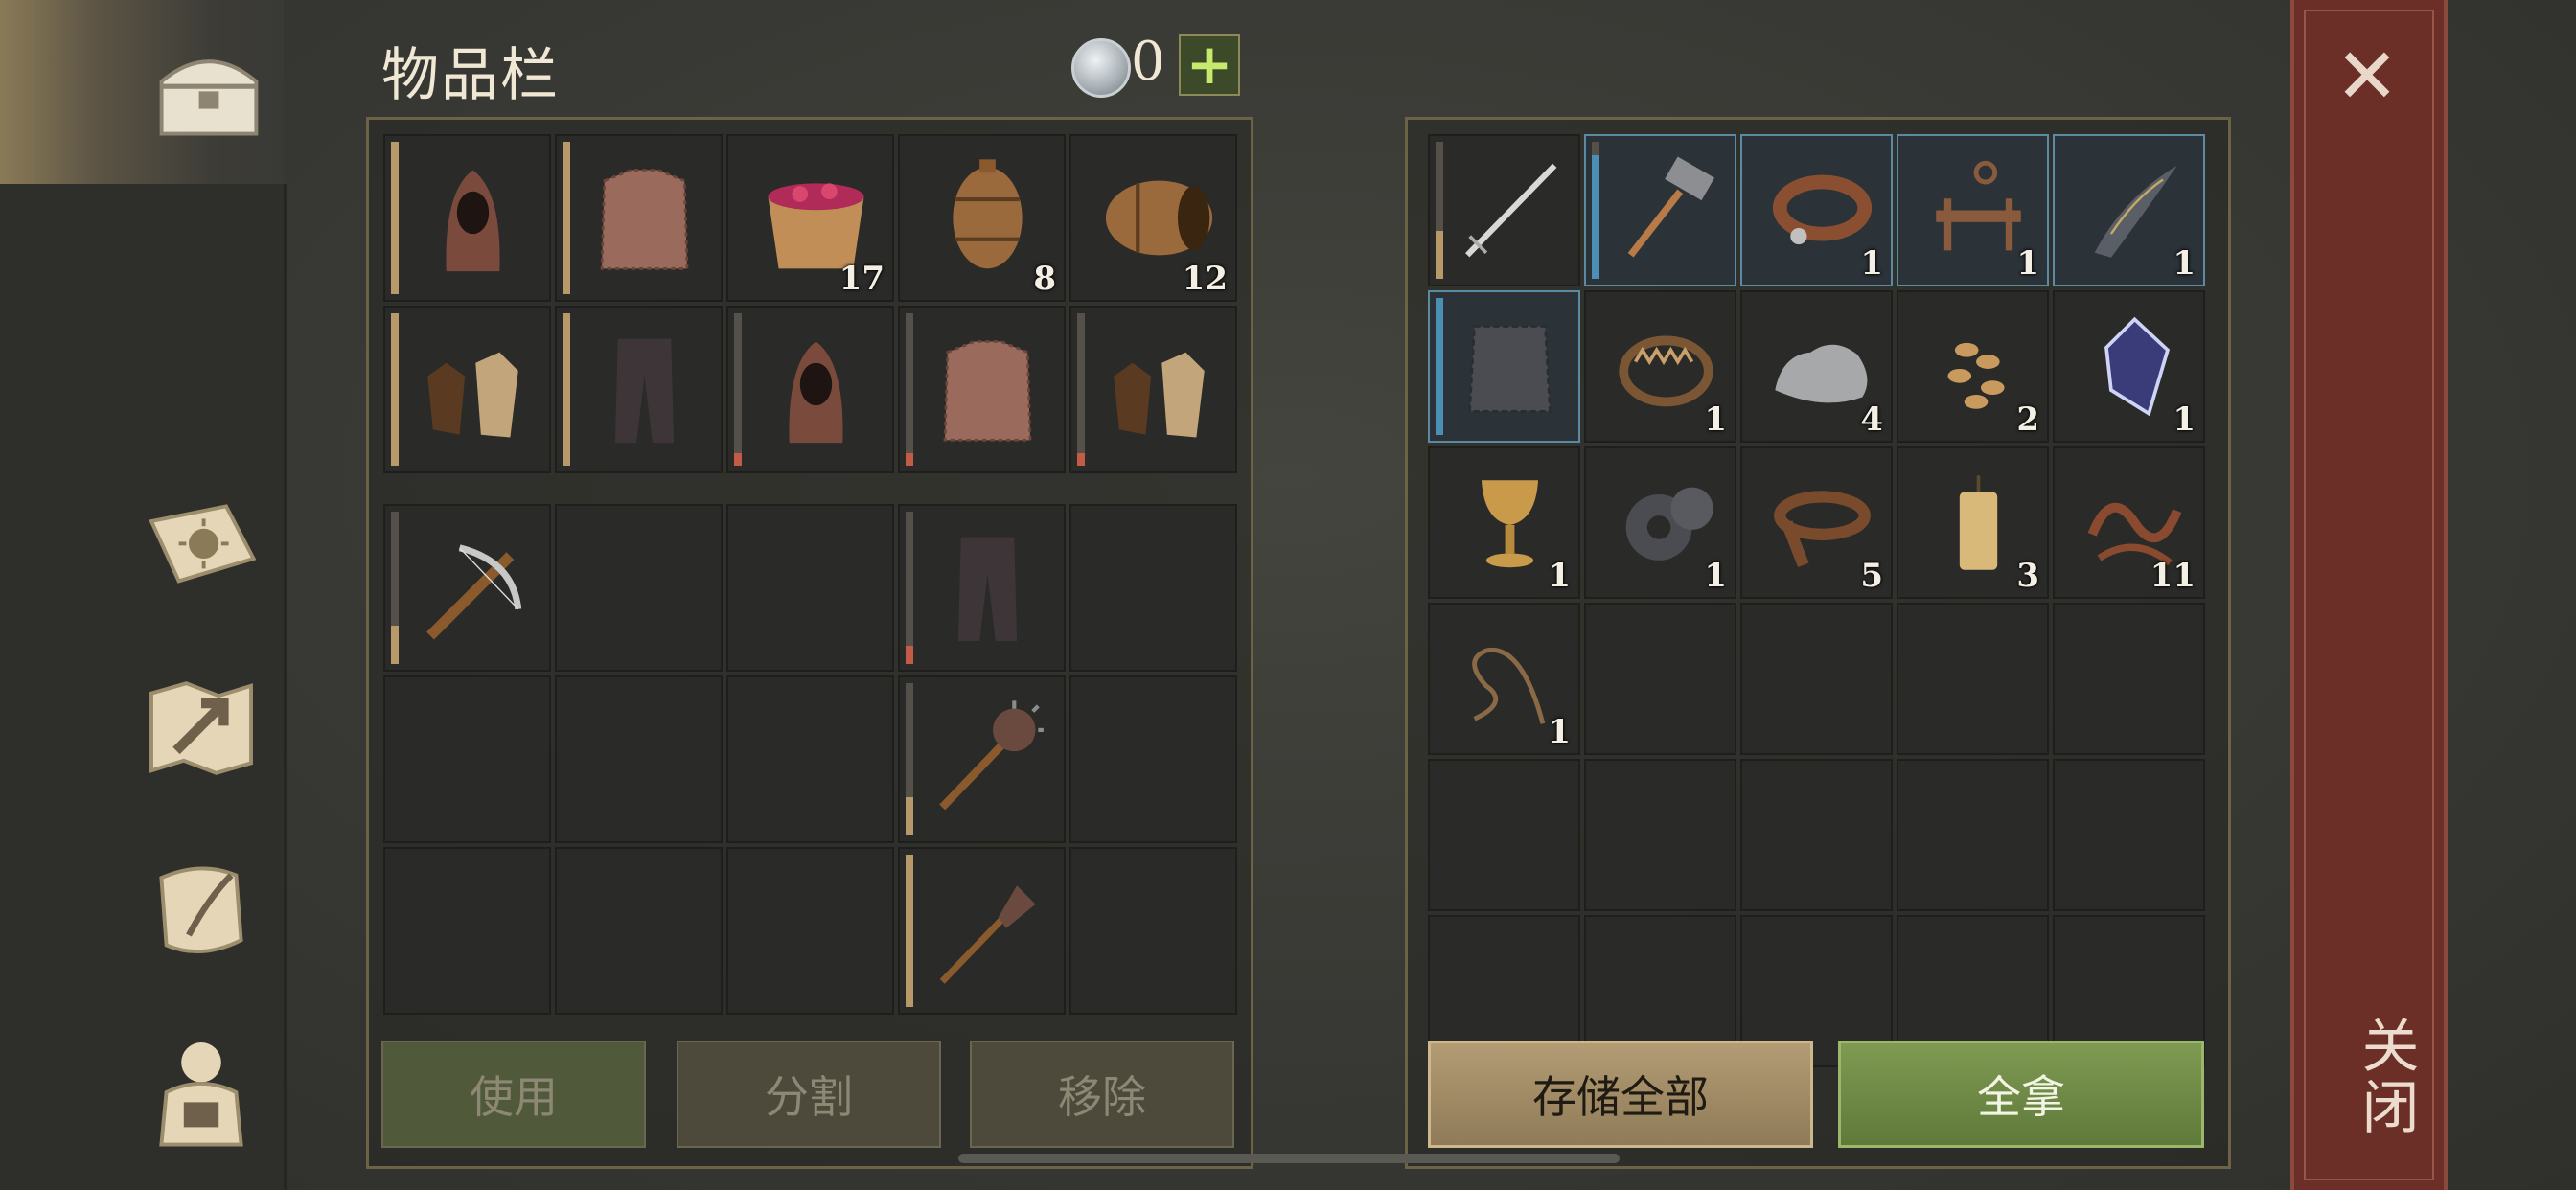 The width and height of the screenshot is (2576, 1190). Describe the element at coordinates (2367, 76) in the screenshot. I see `close-icon: ✕` at that location.